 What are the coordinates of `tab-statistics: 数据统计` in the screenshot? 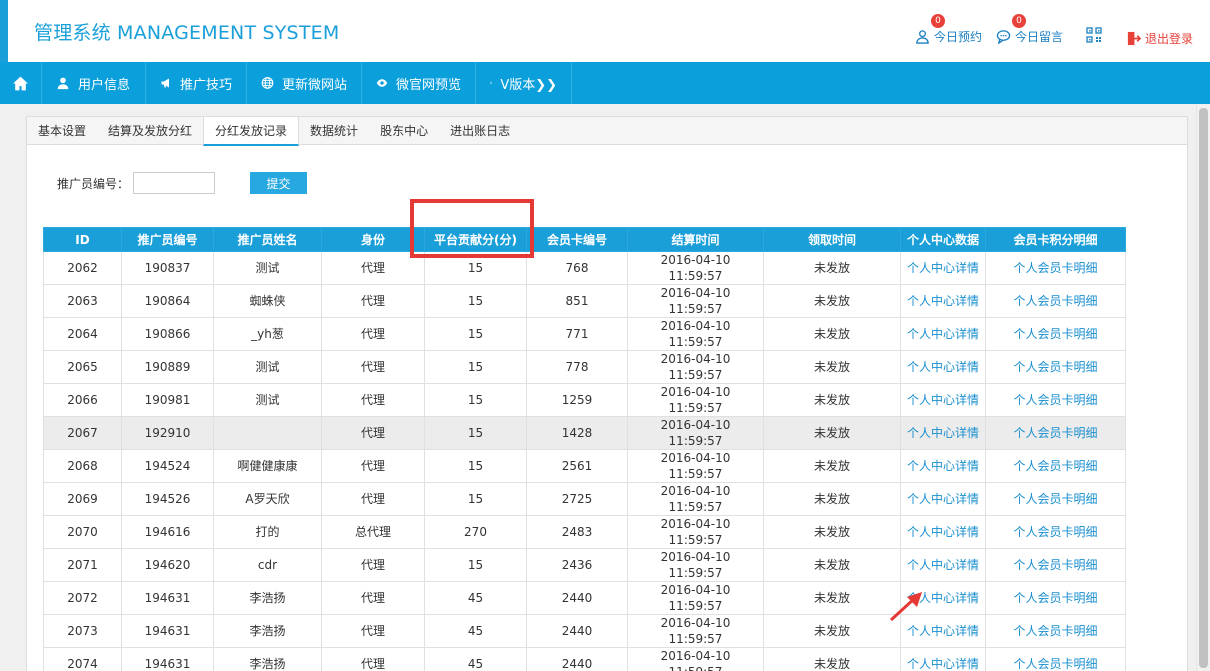 It's located at (334, 131).